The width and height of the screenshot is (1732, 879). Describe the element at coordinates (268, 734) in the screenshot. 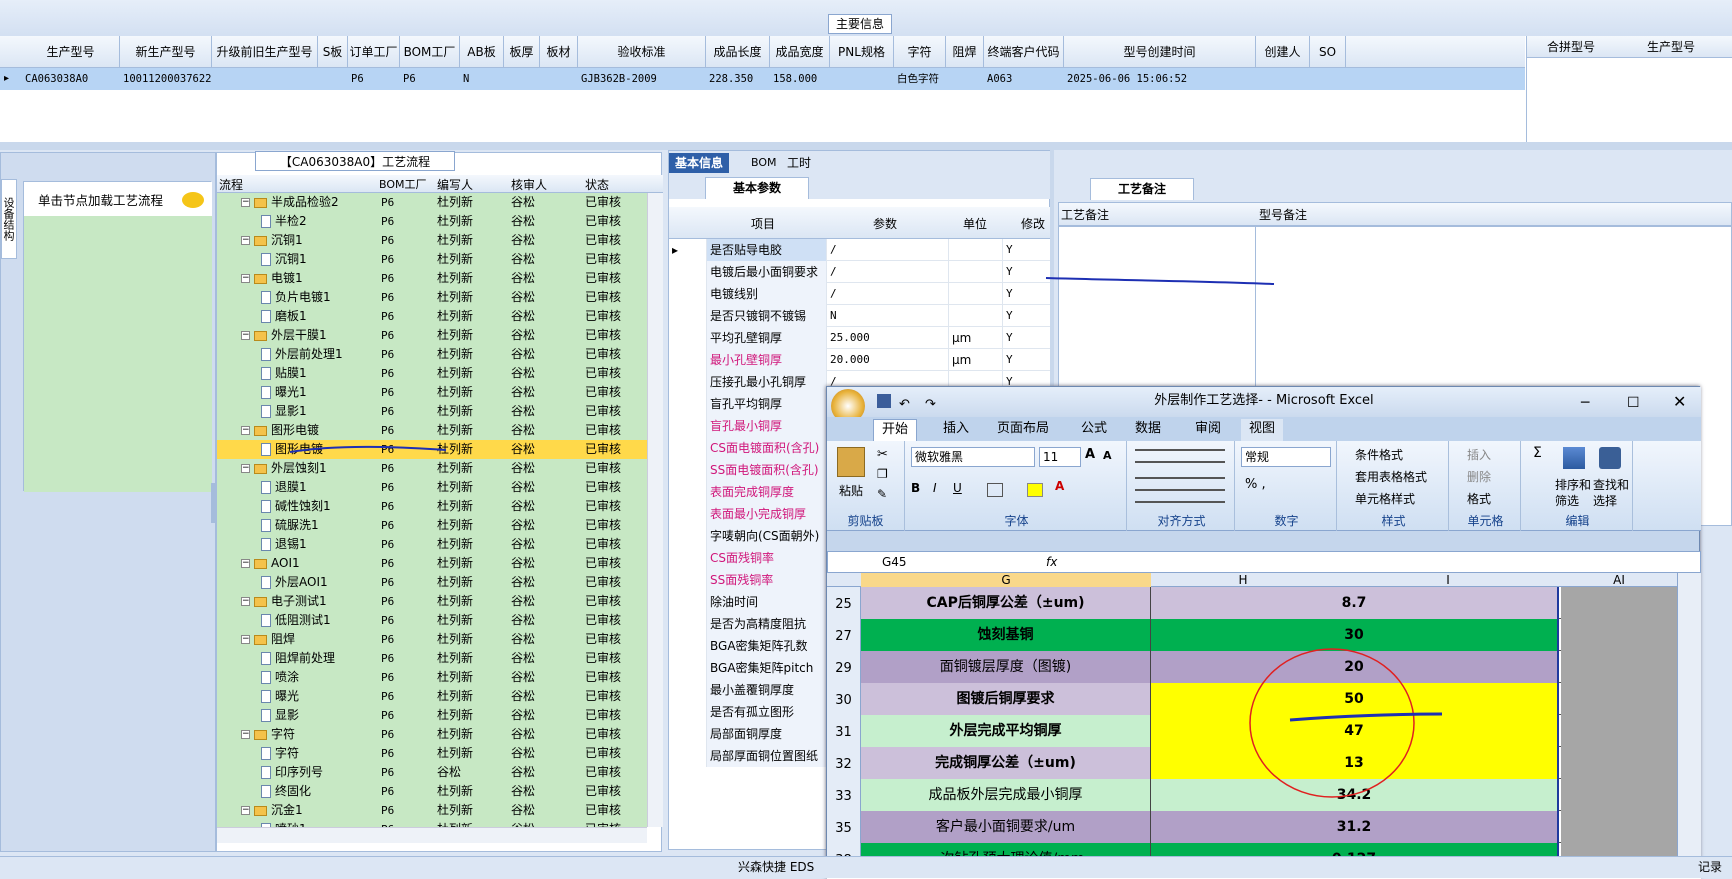

I see `tree-node: − 字符` at that location.